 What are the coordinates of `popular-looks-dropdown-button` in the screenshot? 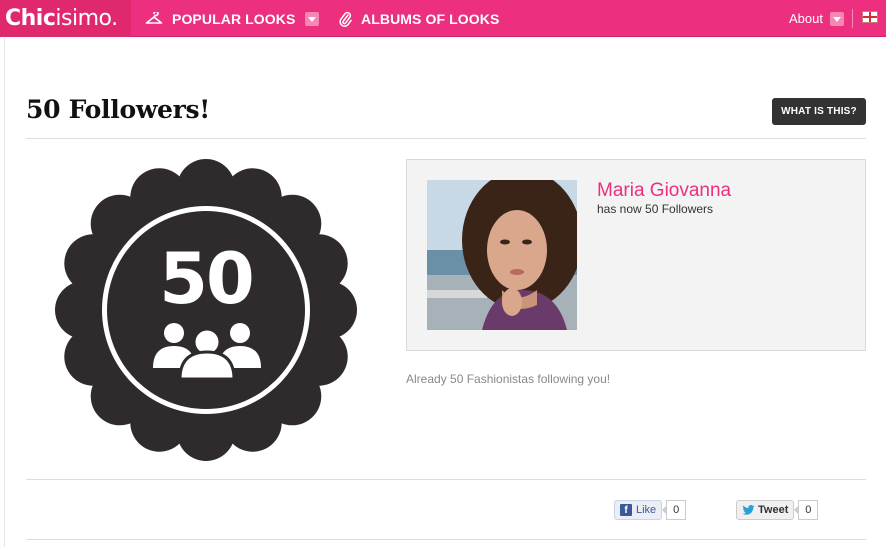 It's located at (312, 18).